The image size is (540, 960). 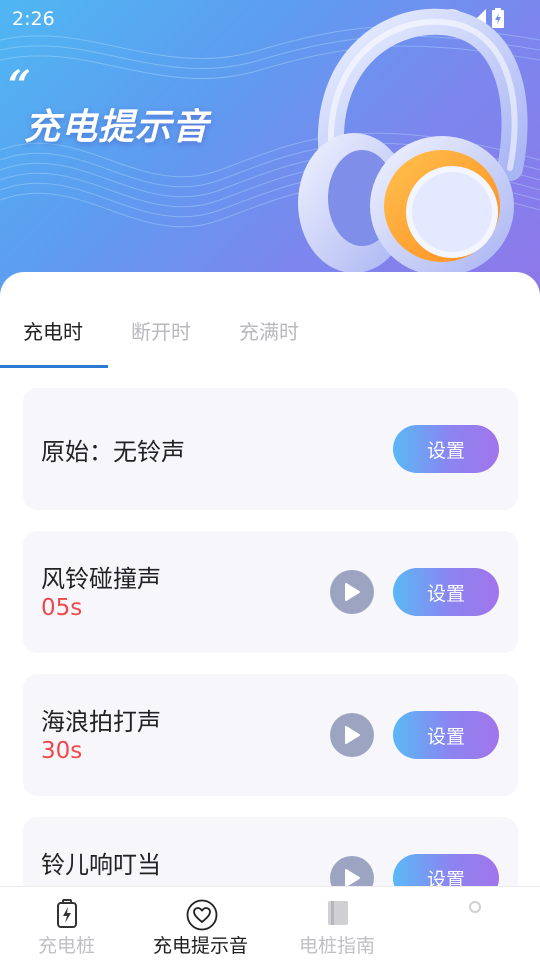 I want to click on nav-item-charging-tone: 充电提示音, so click(x=203, y=923).